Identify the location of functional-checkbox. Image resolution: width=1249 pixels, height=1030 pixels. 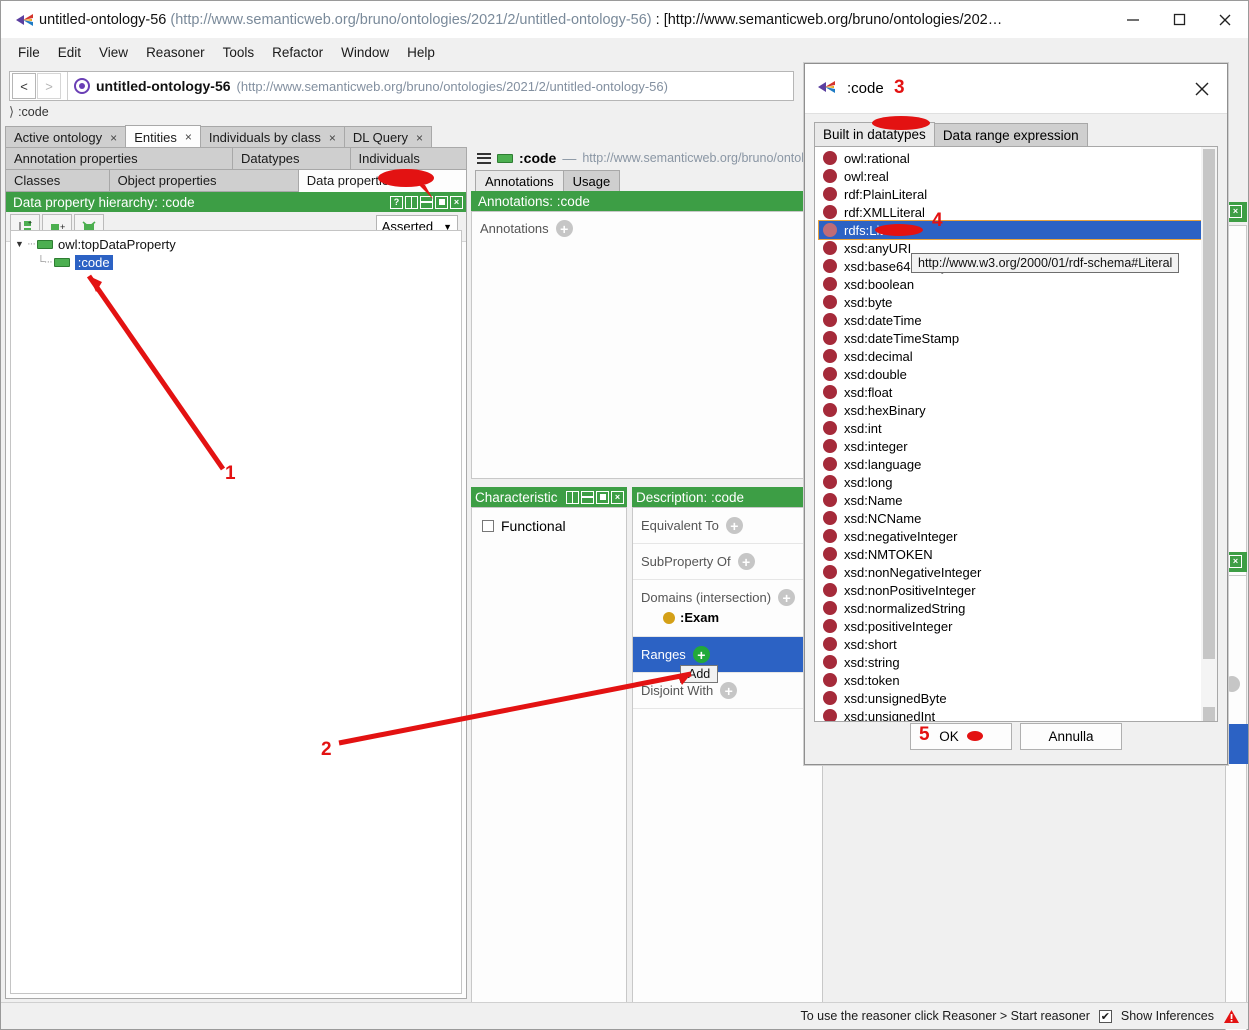
(488, 526).